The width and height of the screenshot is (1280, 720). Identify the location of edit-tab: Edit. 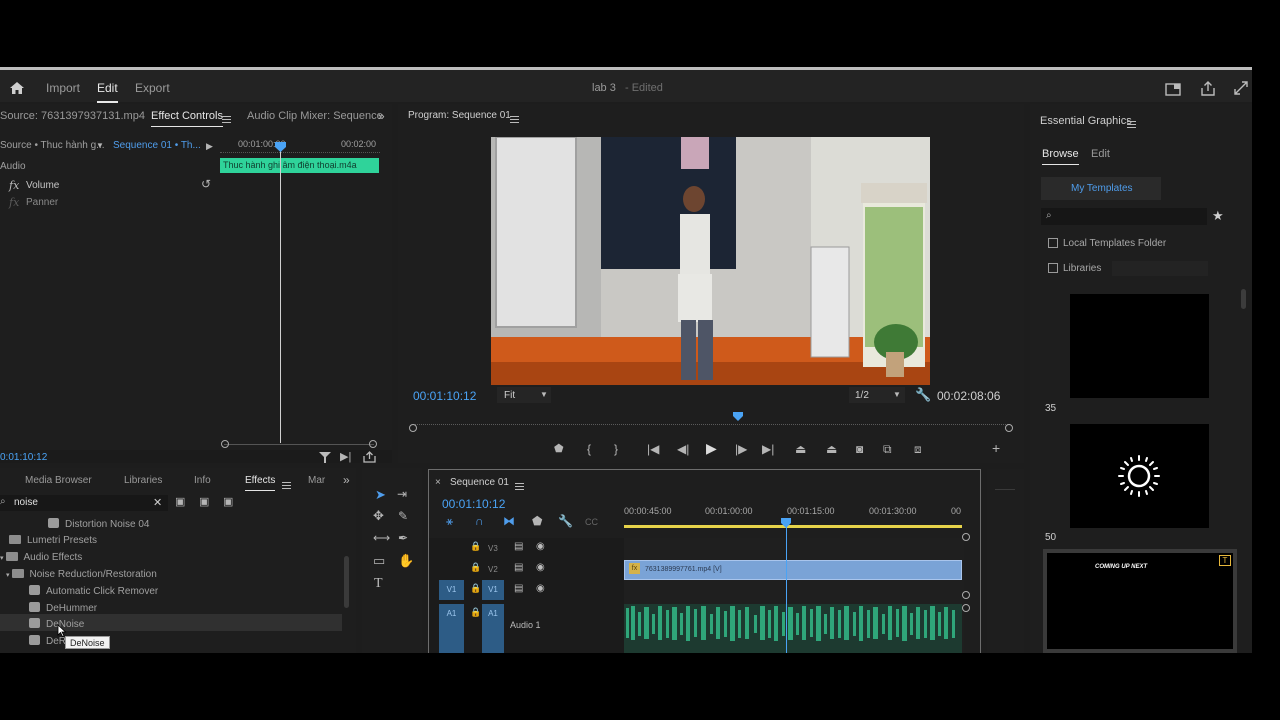
(107, 92).